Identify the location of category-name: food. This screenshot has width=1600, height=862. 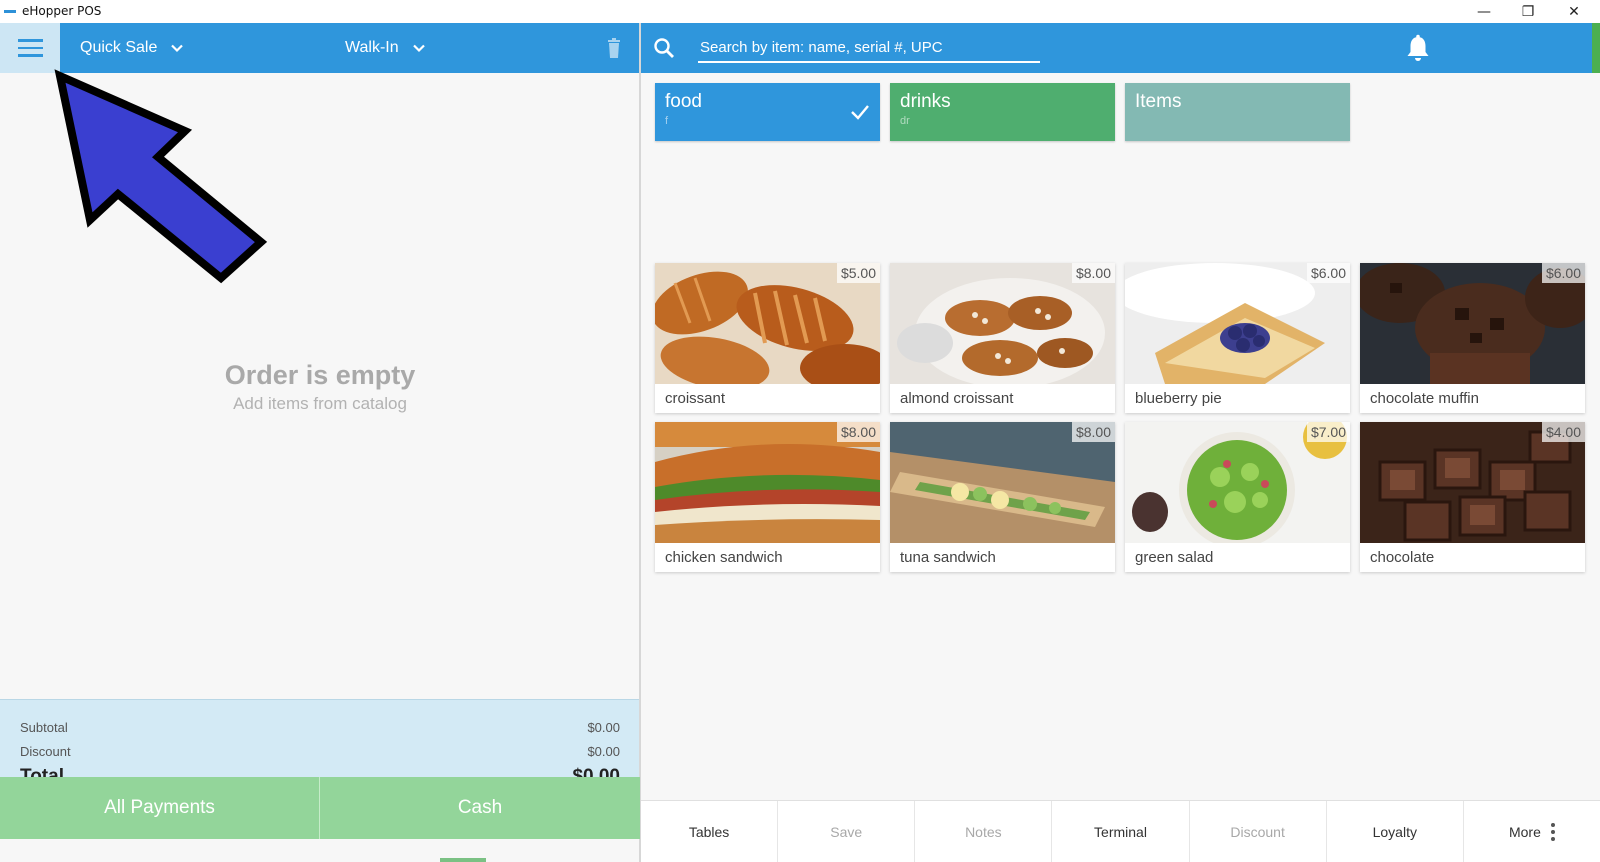
(683, 101).